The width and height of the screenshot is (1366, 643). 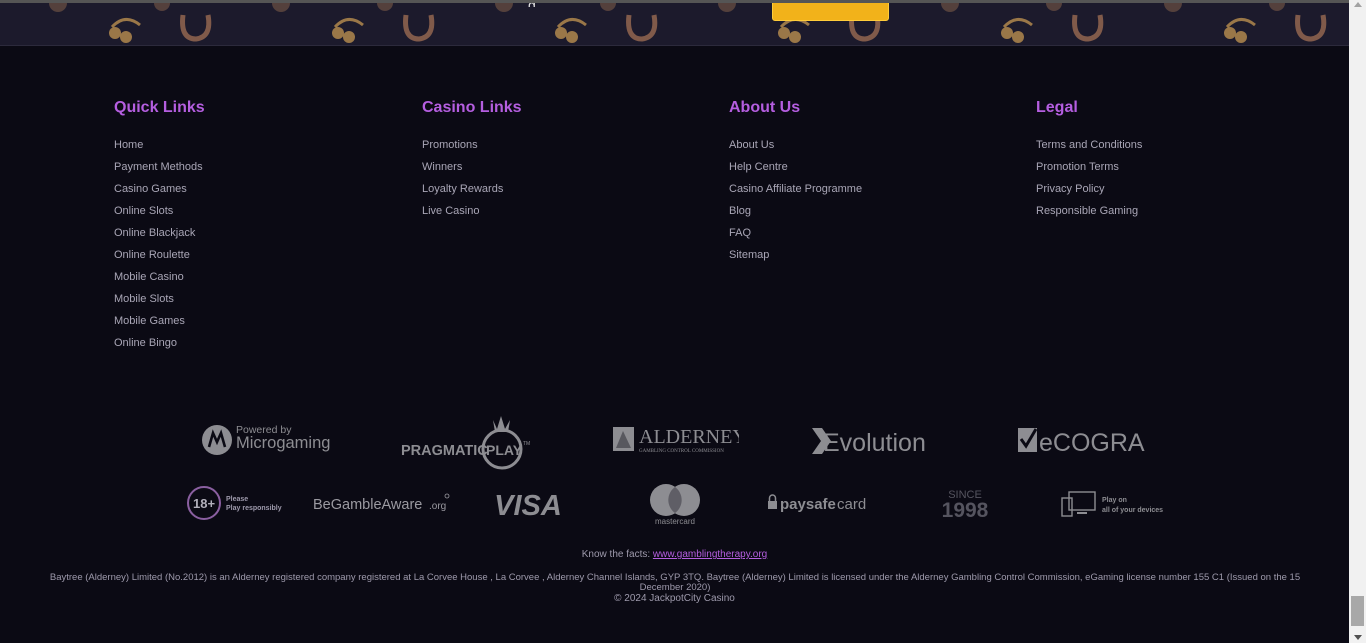 I want to click on mastercard-text: mastercard, so click(x=675, y=521).